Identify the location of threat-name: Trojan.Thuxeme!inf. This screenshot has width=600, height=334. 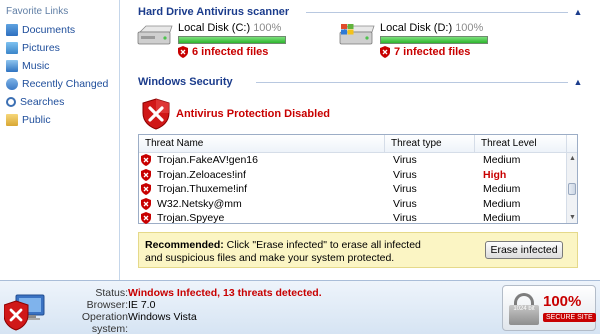
(202, 189).